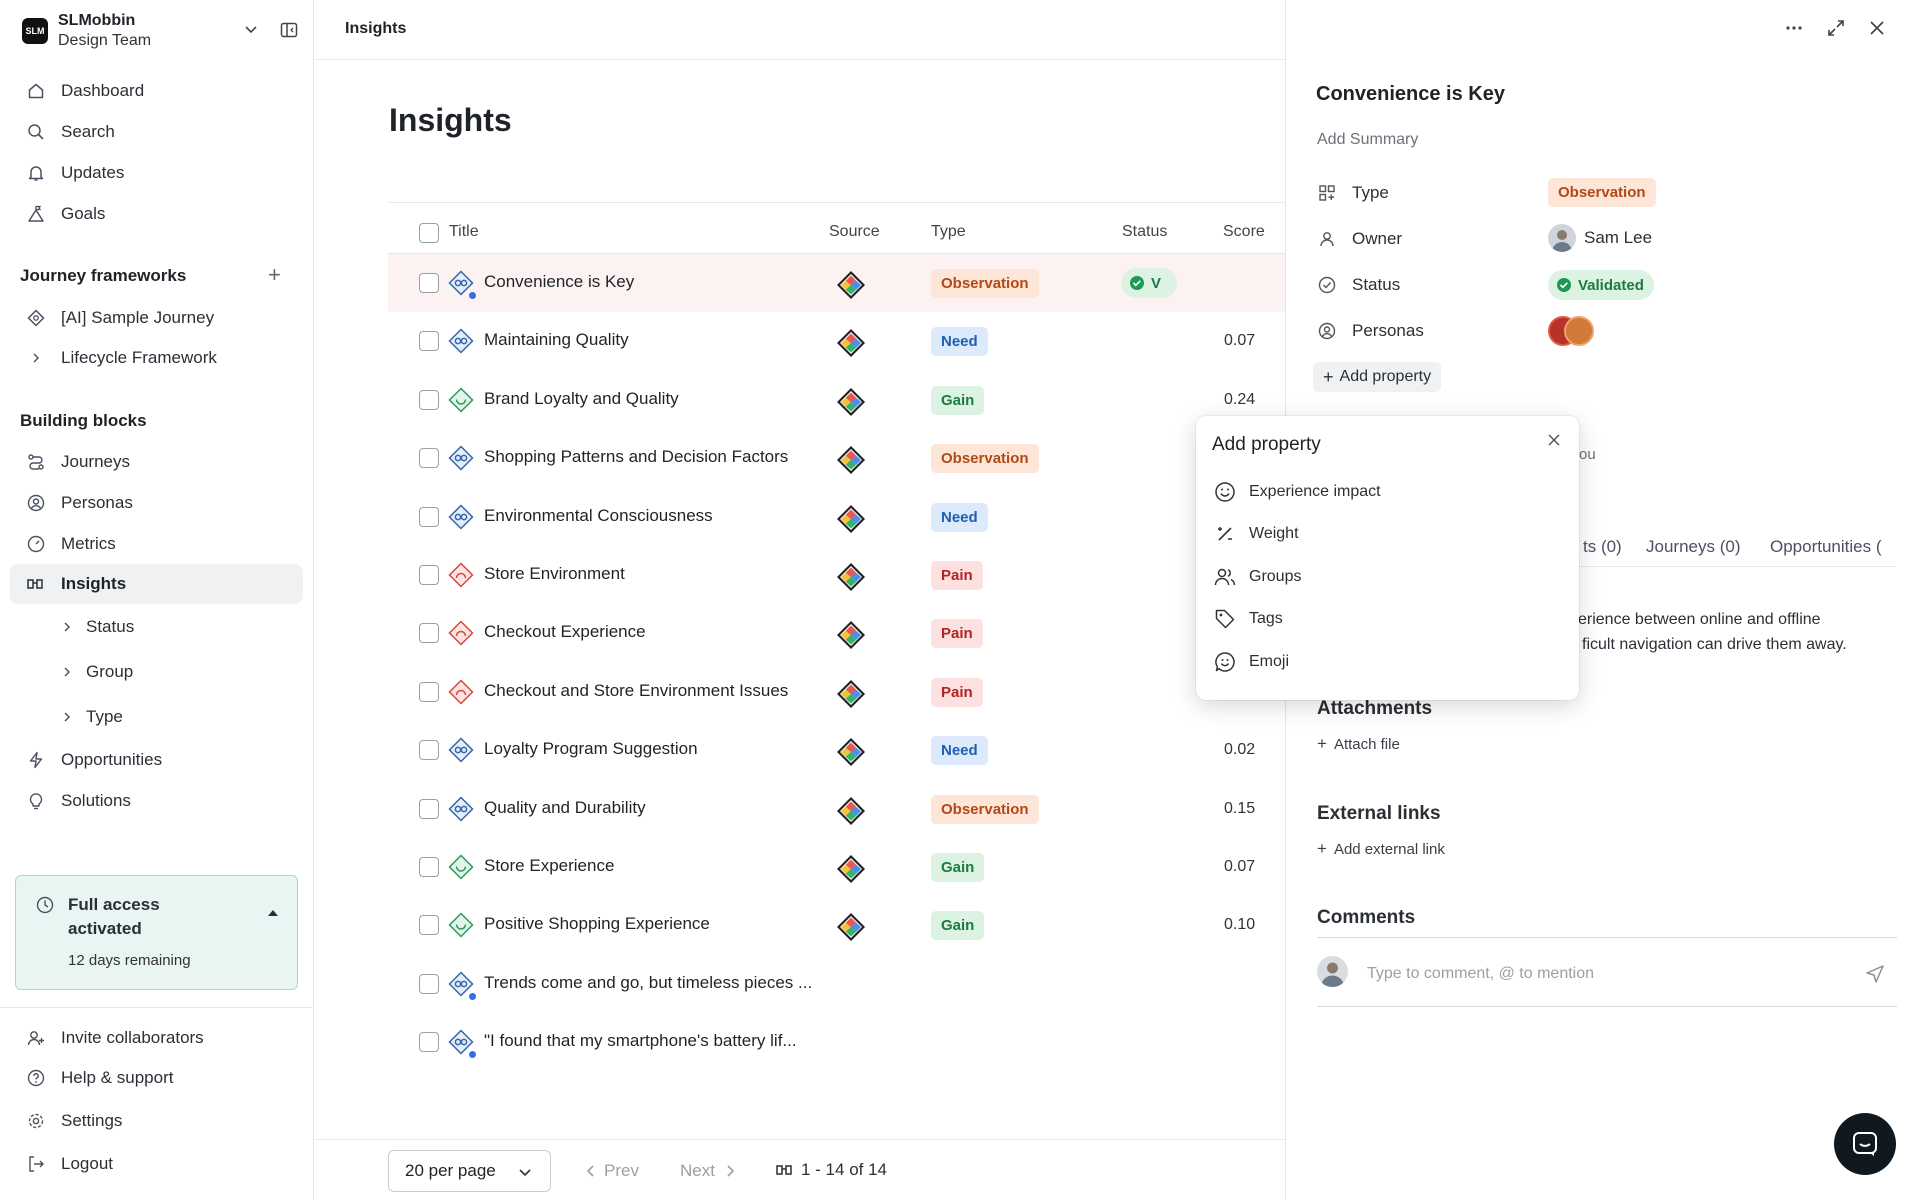 The width and height of the screenshot is (1920, 1200). Describe the element at coordinates (274, 275) in the screenshot. I see `add-framework-icon: +` at that location.